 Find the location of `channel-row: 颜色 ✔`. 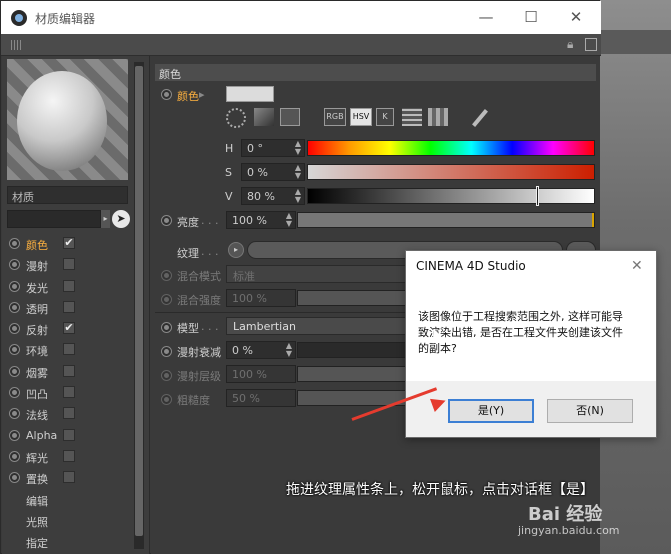

channel-row: 颜色 ✔ is located at coordinates (69, 244).